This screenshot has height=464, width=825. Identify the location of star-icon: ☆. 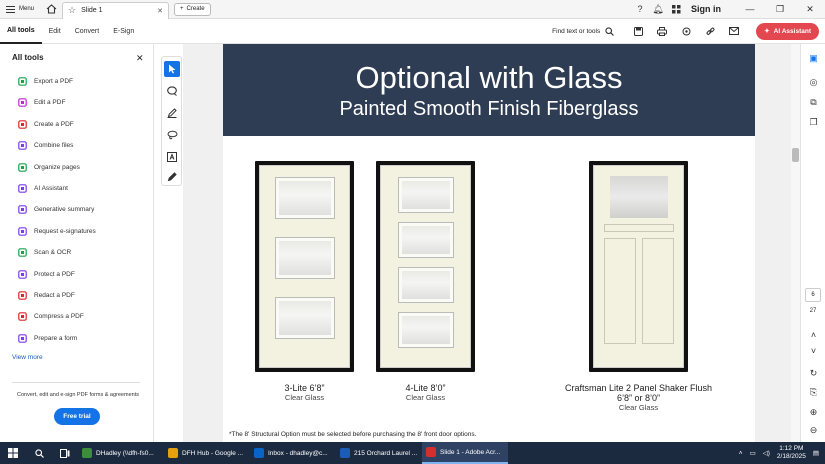
(72, 10).